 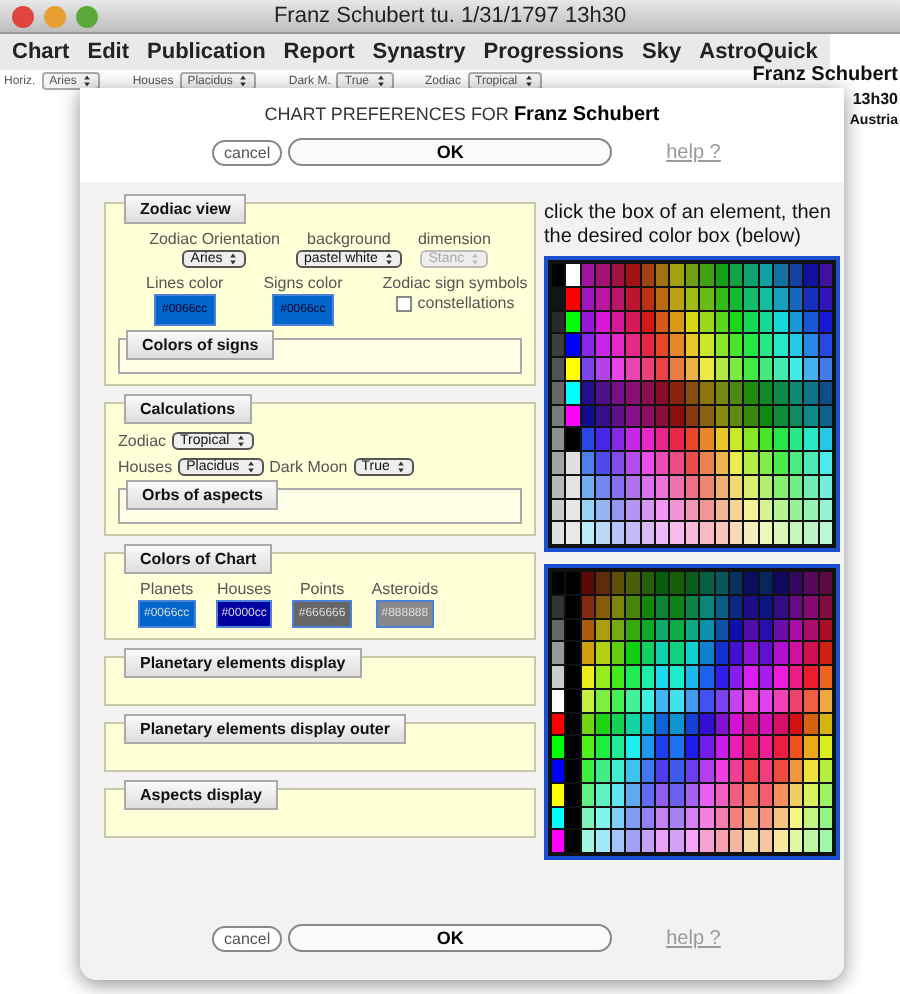 What do you see at coordinates (201, 795) in the screenshot?
I see `section-header-button: Aspects display` at bounding box center [201, 795].